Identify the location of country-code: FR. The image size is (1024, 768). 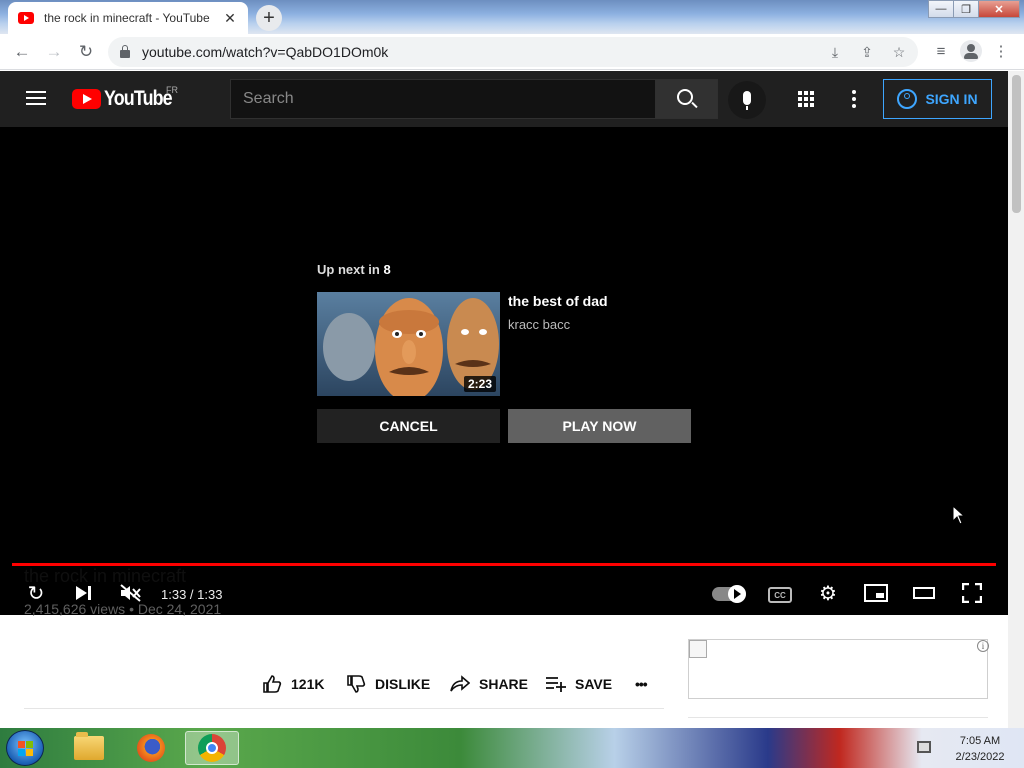
(172, 90).